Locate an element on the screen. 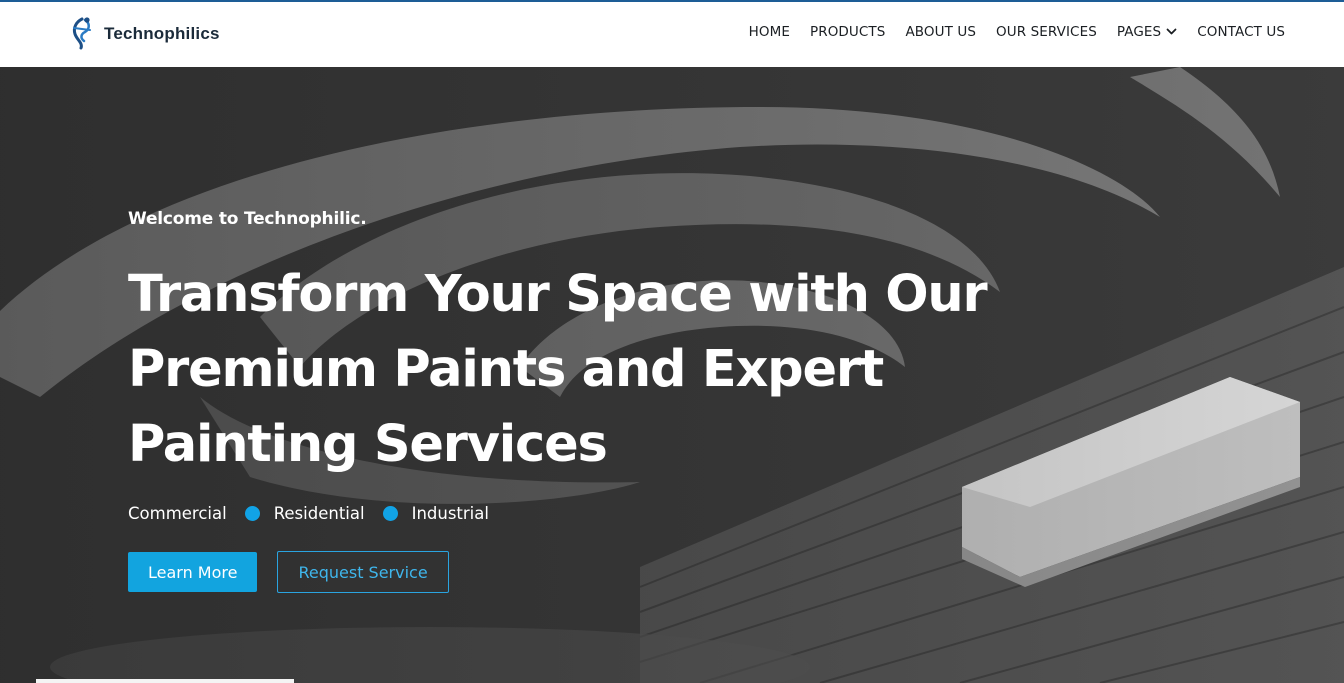  brand-logo-link: Technophilics is located at coordinates (144, 33).